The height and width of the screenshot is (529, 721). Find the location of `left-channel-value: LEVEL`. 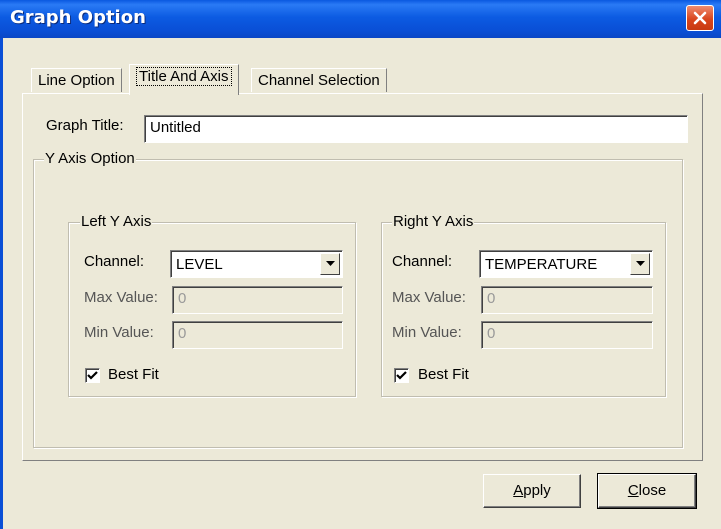

left-channel-value: LEVEL is located at coordinates (199, 264).